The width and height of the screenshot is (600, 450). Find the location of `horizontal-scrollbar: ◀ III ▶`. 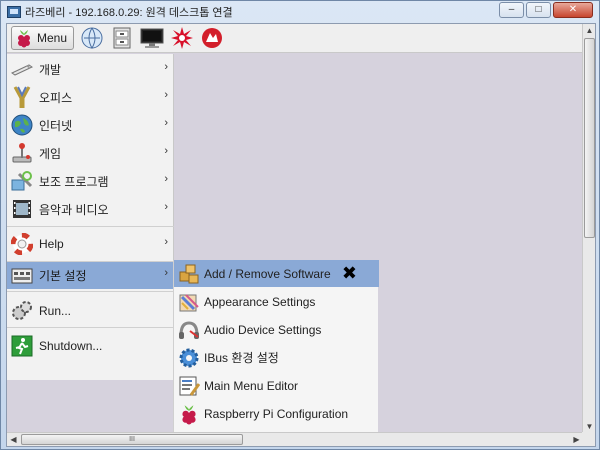

horizontal-scrollbar: ◀ III ▶ is located at coordinates (295, 439).